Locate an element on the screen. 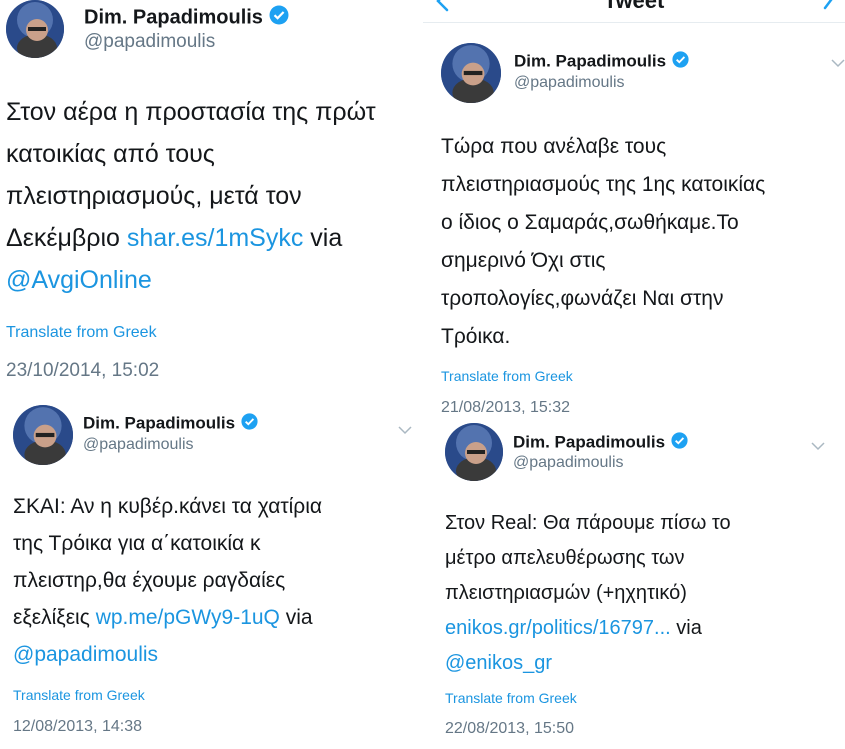  collage-divider is located at coordinates (421, 374).